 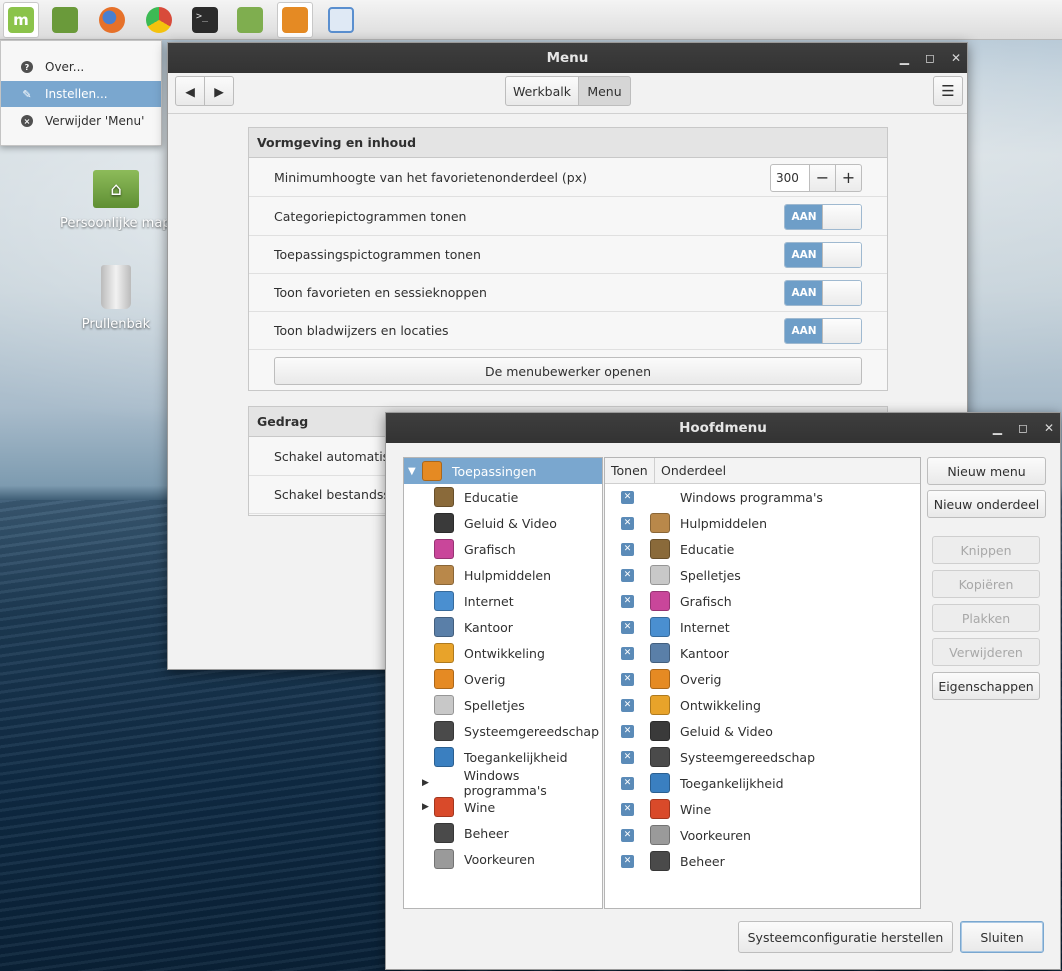 I want to click on properties-button: Eigenschappen, so click(x=986, y=686).